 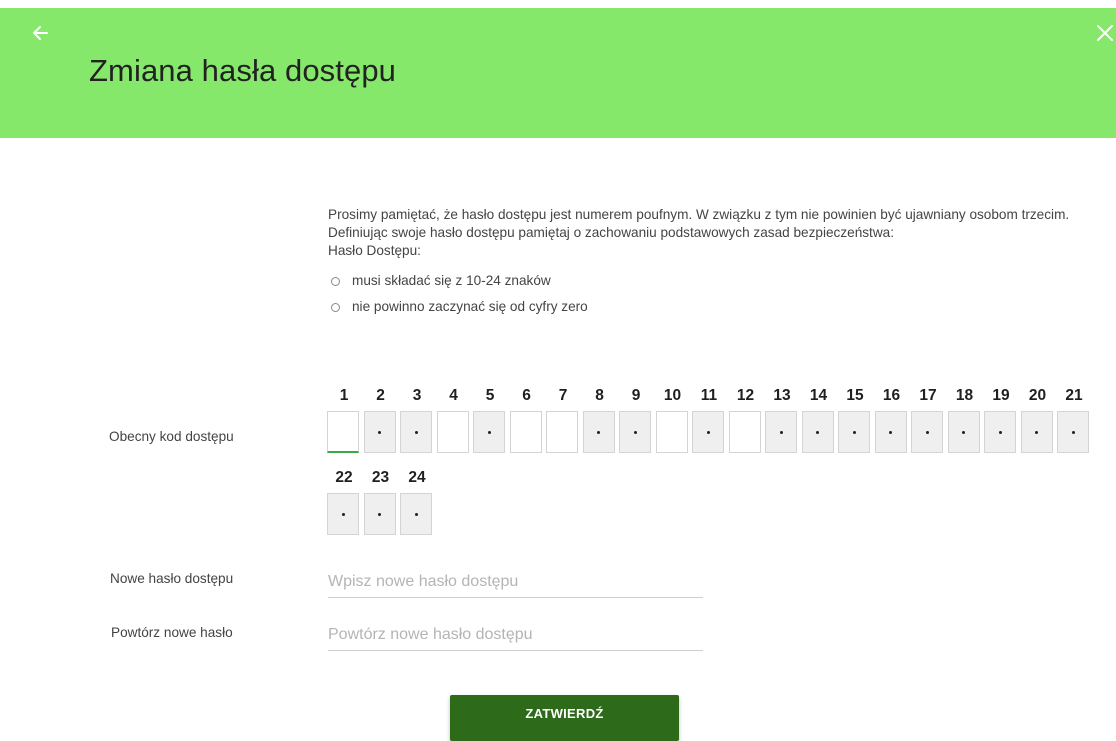 What do you see at coordinates (672, 395) in the screenshot?
I see `position-number: 10` at bounding box center [672, 395].